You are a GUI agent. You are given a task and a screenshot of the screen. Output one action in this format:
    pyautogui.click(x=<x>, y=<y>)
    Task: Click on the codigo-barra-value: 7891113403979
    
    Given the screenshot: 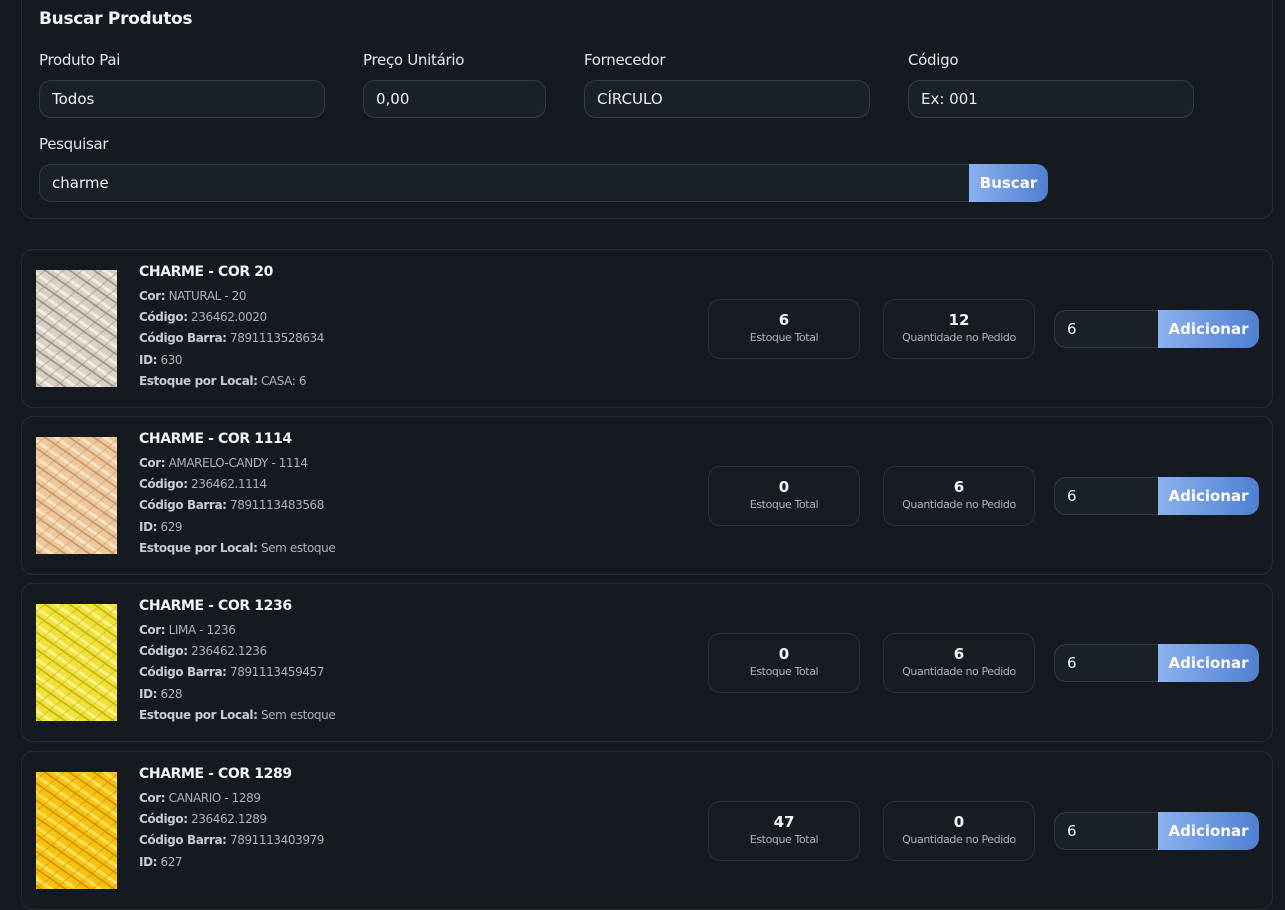 What is the action you would take?
    pyautogui.click(x=277, y=840)
    